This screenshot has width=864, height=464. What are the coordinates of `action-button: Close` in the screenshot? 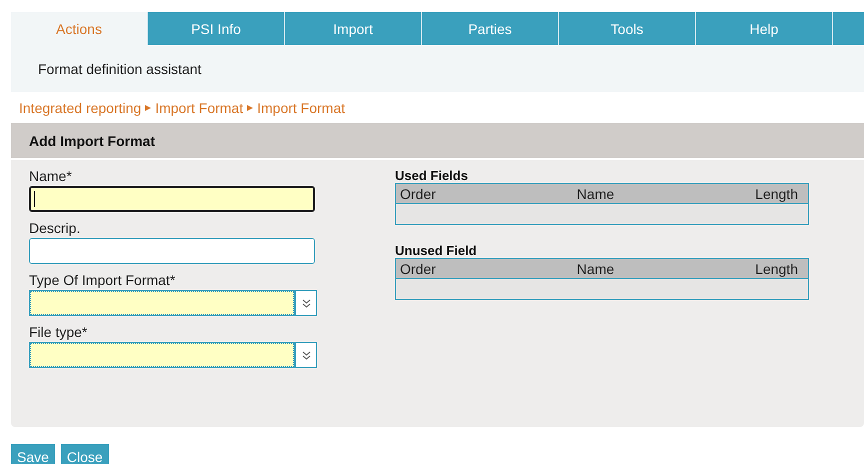 It's located at (84, 454).